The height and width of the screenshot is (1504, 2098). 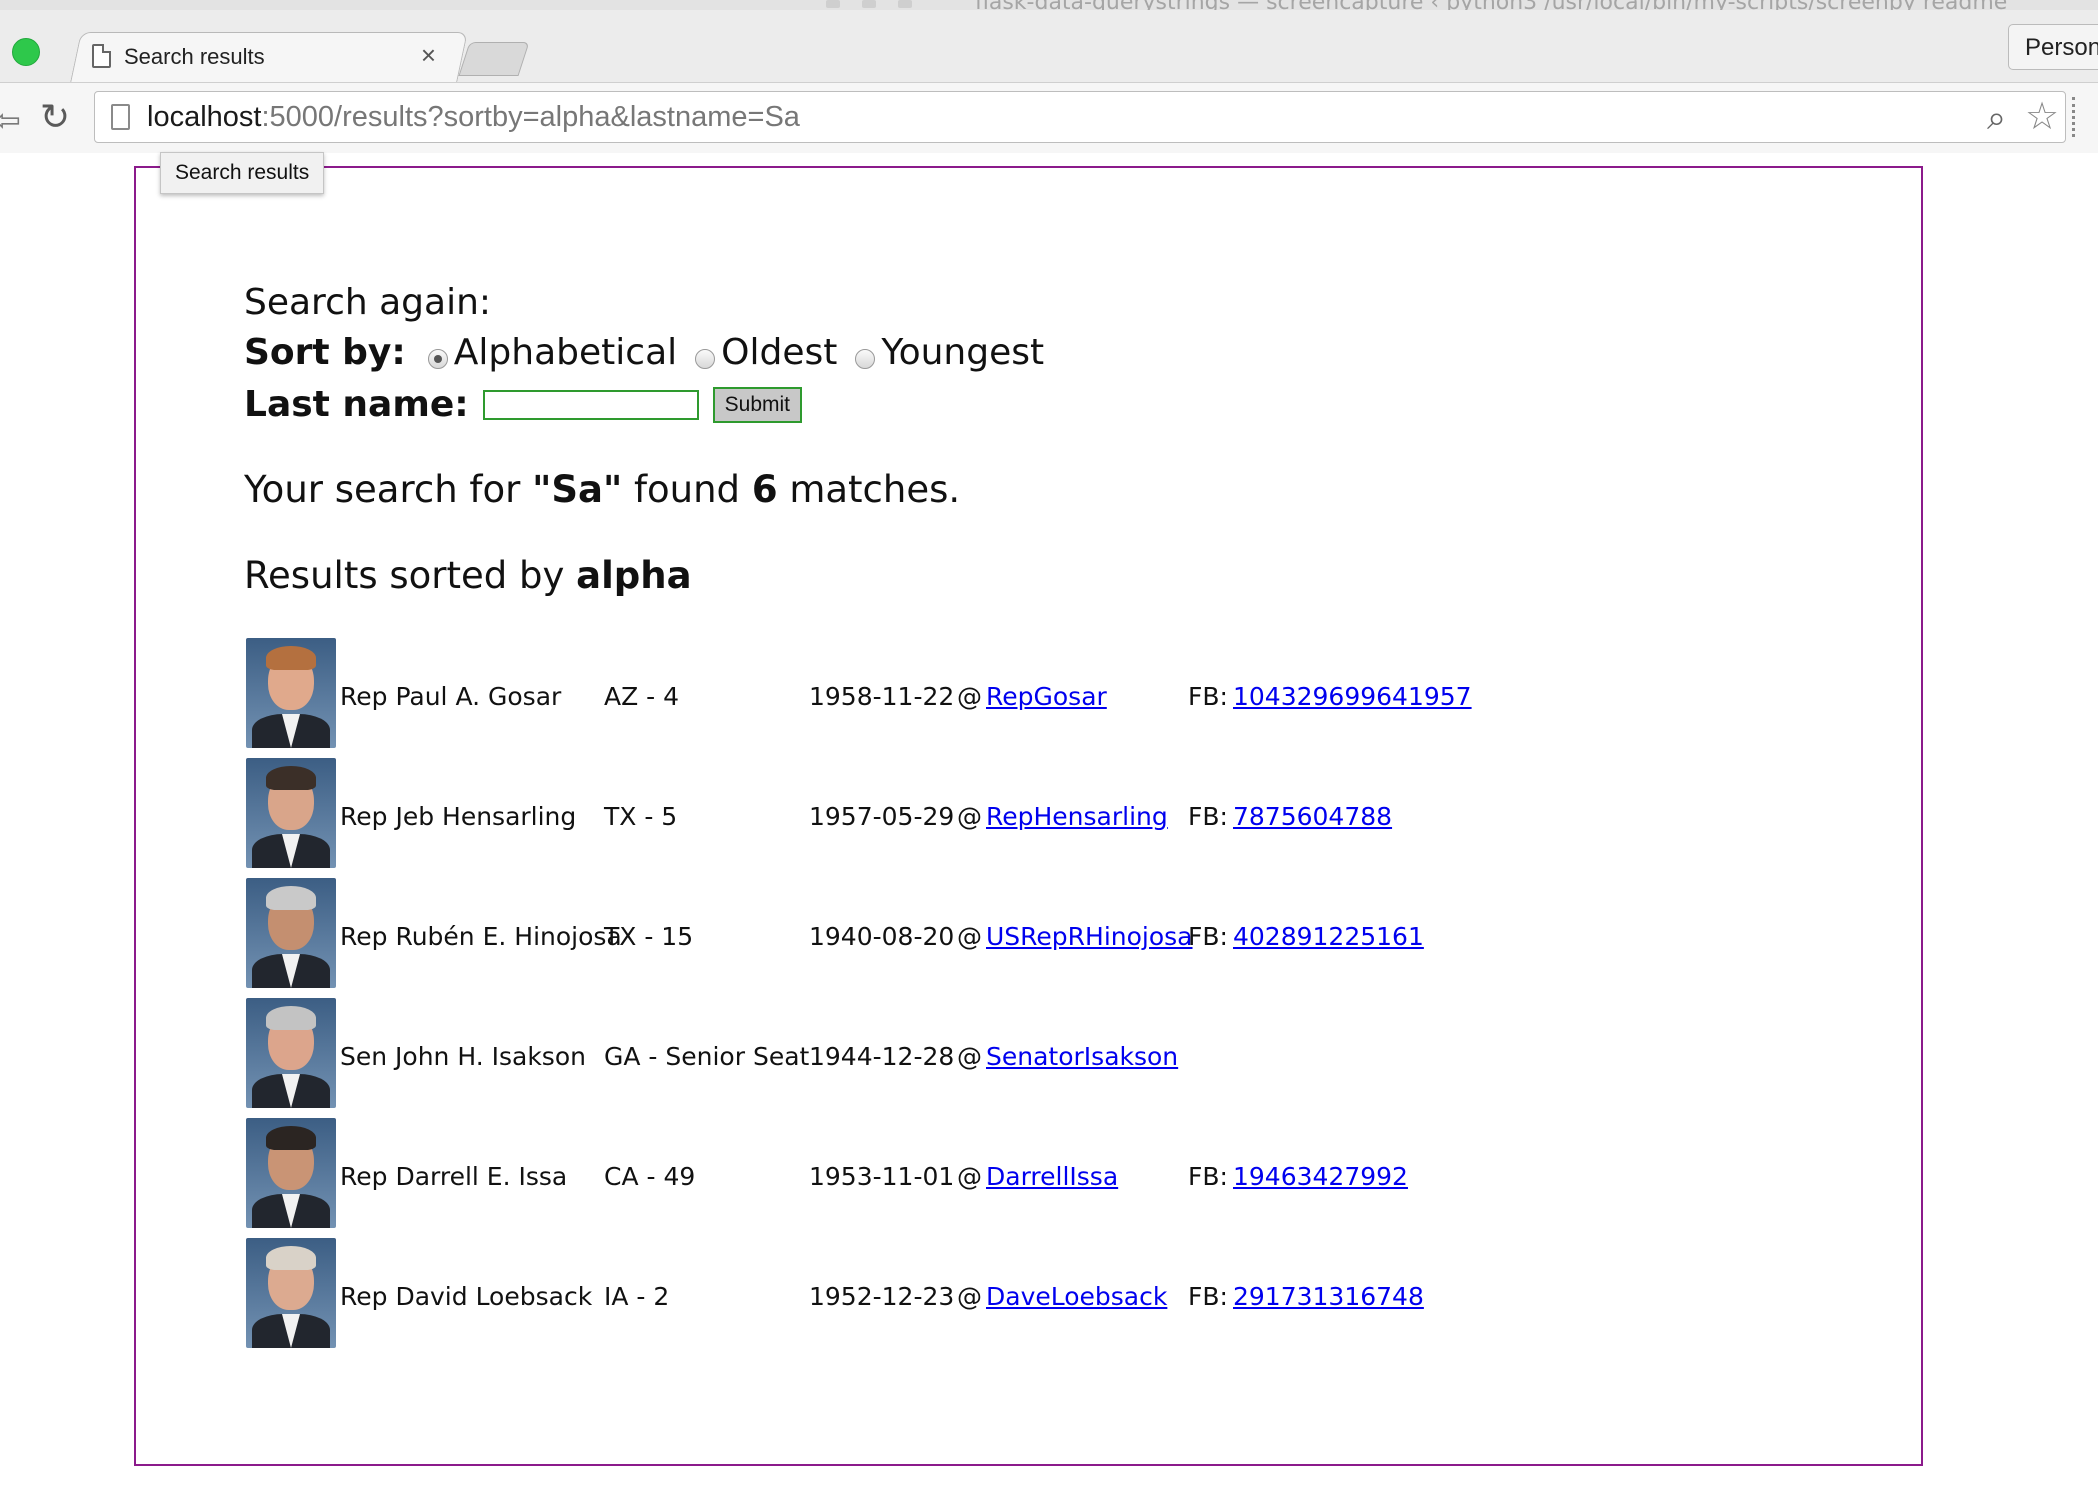 What do you see at coordinates (882, 1056) in the screenshot?
I see `member-birthdate: 1944-12-28` at bounding box center [882, 1056].